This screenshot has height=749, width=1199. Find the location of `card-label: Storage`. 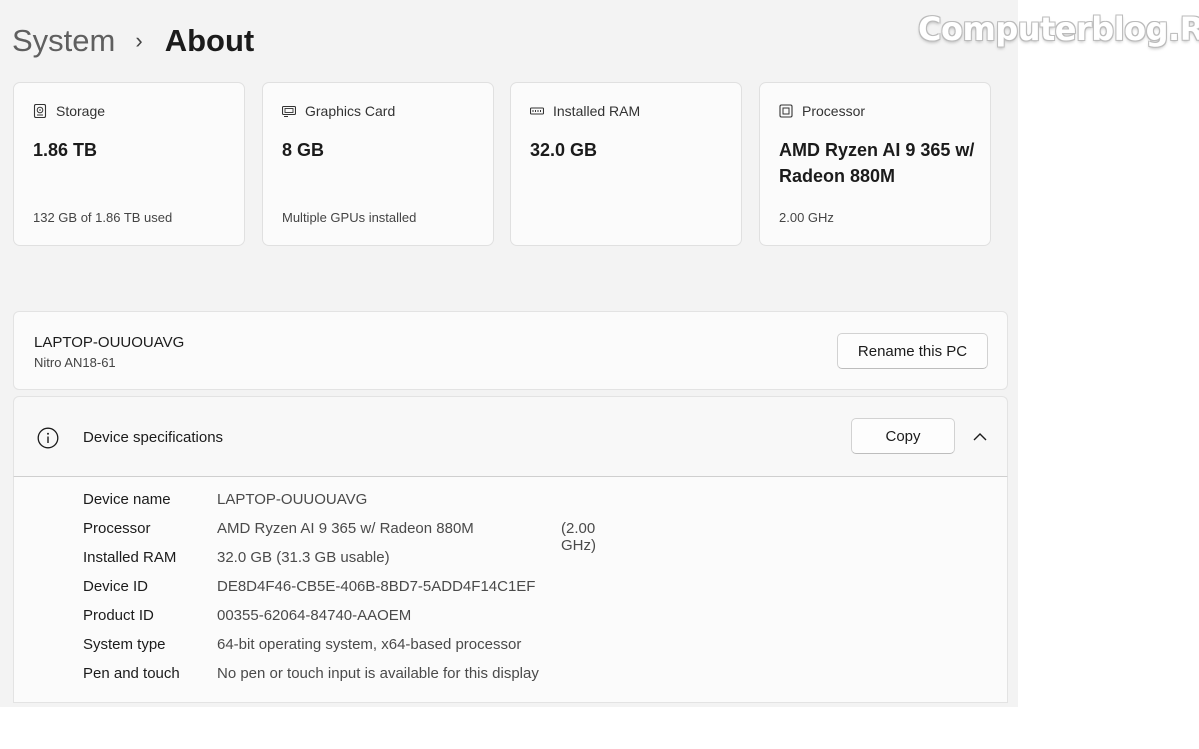

card-label: Storage is located at coordinates (81, 111).